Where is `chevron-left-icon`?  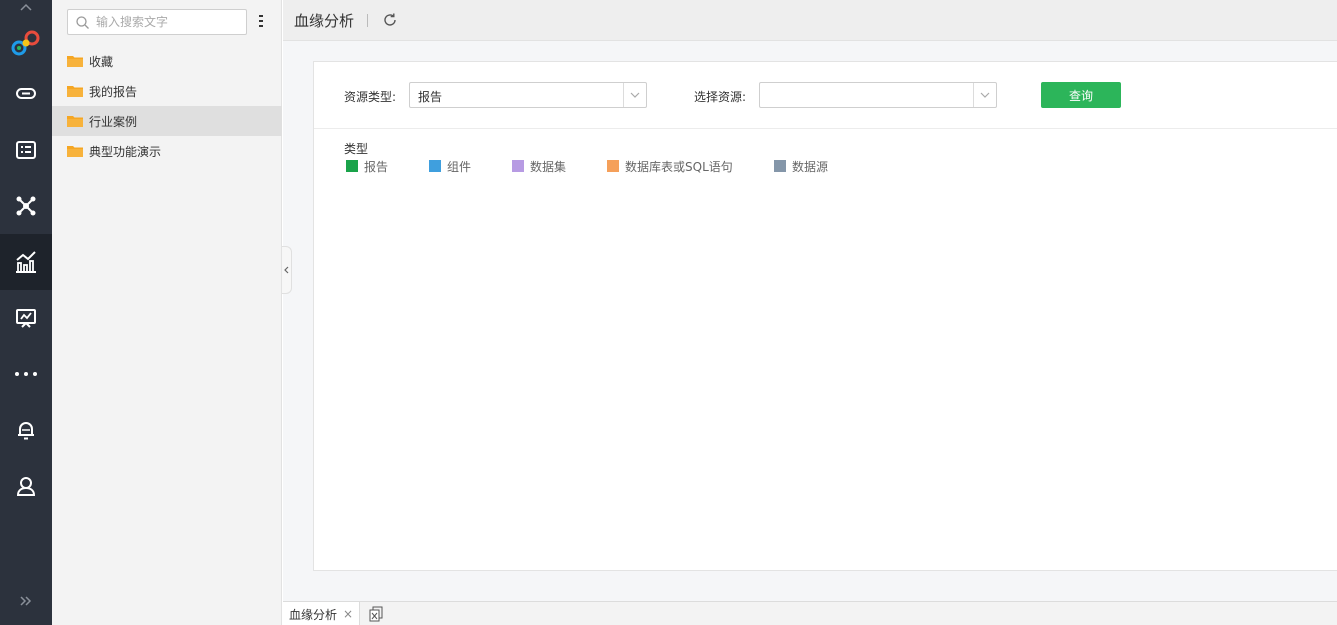 chevron-left-icon is located at coordinates (286, 270).